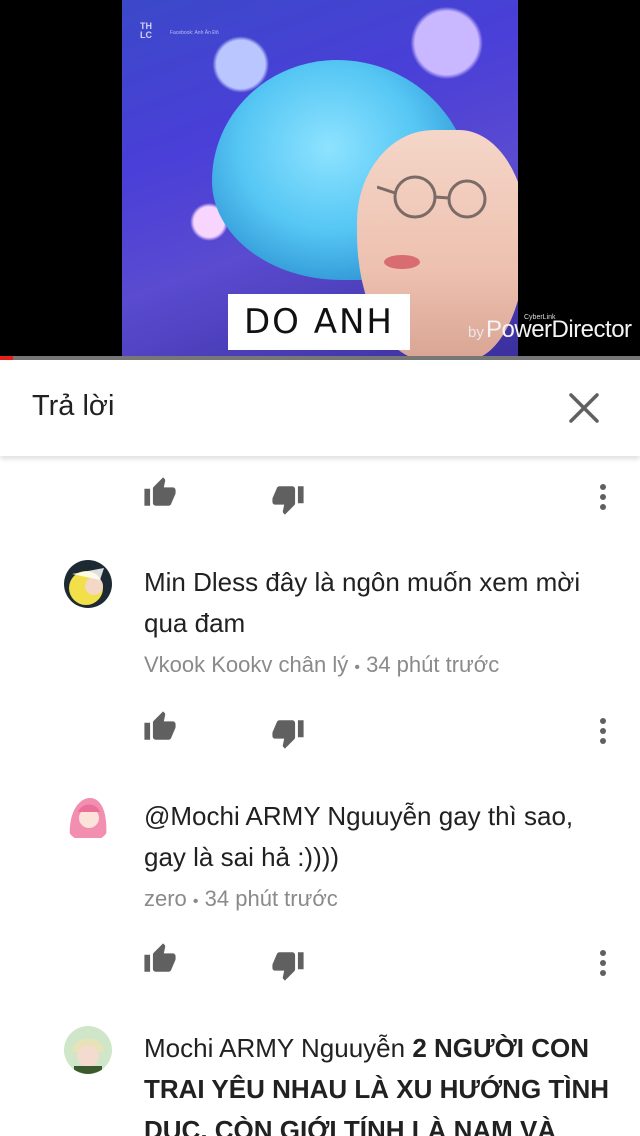 The height and width of the screenshot is (1136, 640). What do you see at coordinates (320, 408) in the screenshot?
I see `reply-header: Trả lời` at bounding box center [320, 408].